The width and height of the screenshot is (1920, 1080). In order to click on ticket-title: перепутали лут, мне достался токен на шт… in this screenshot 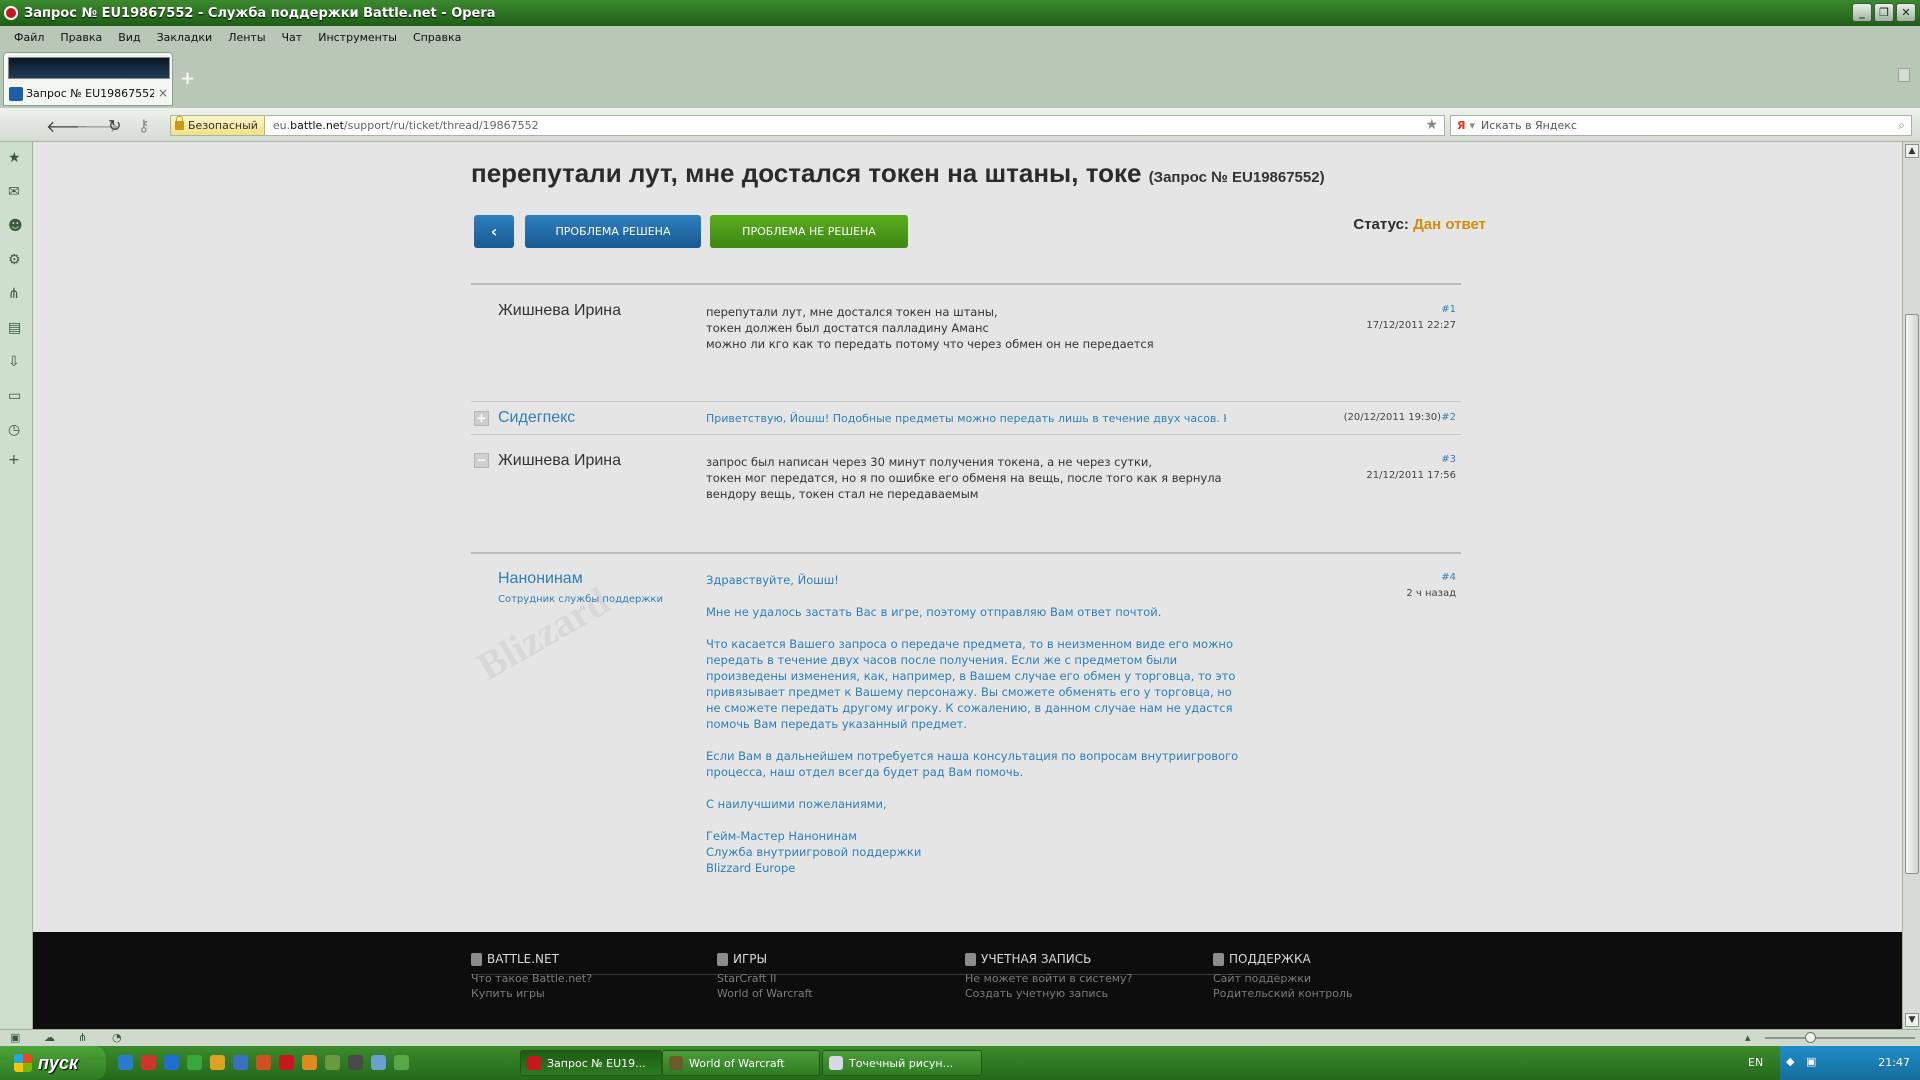, I will do `click(898, 173)`.